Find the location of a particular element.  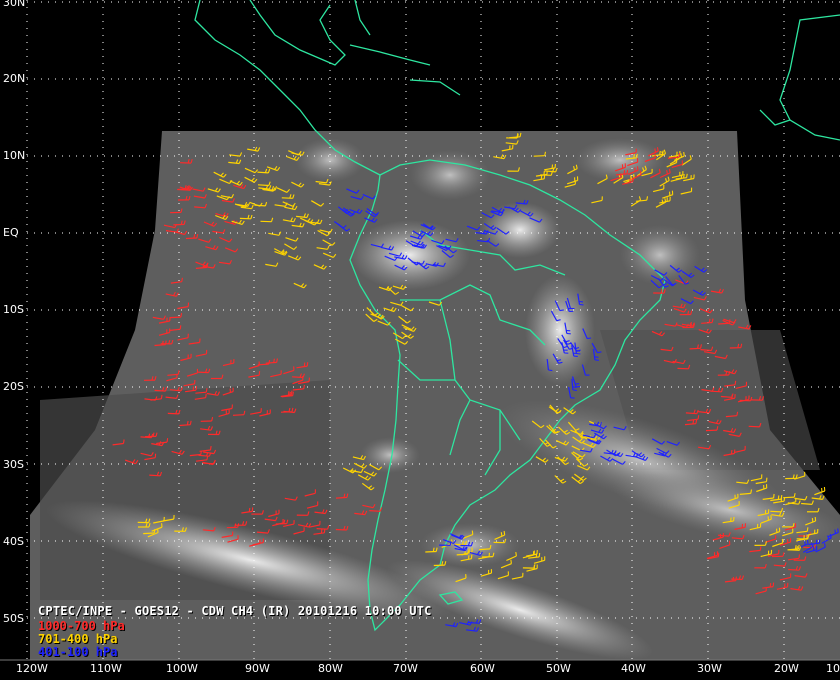

legend-entry-mid-level: 701-400 hPa is located at coordinates (78, 639).